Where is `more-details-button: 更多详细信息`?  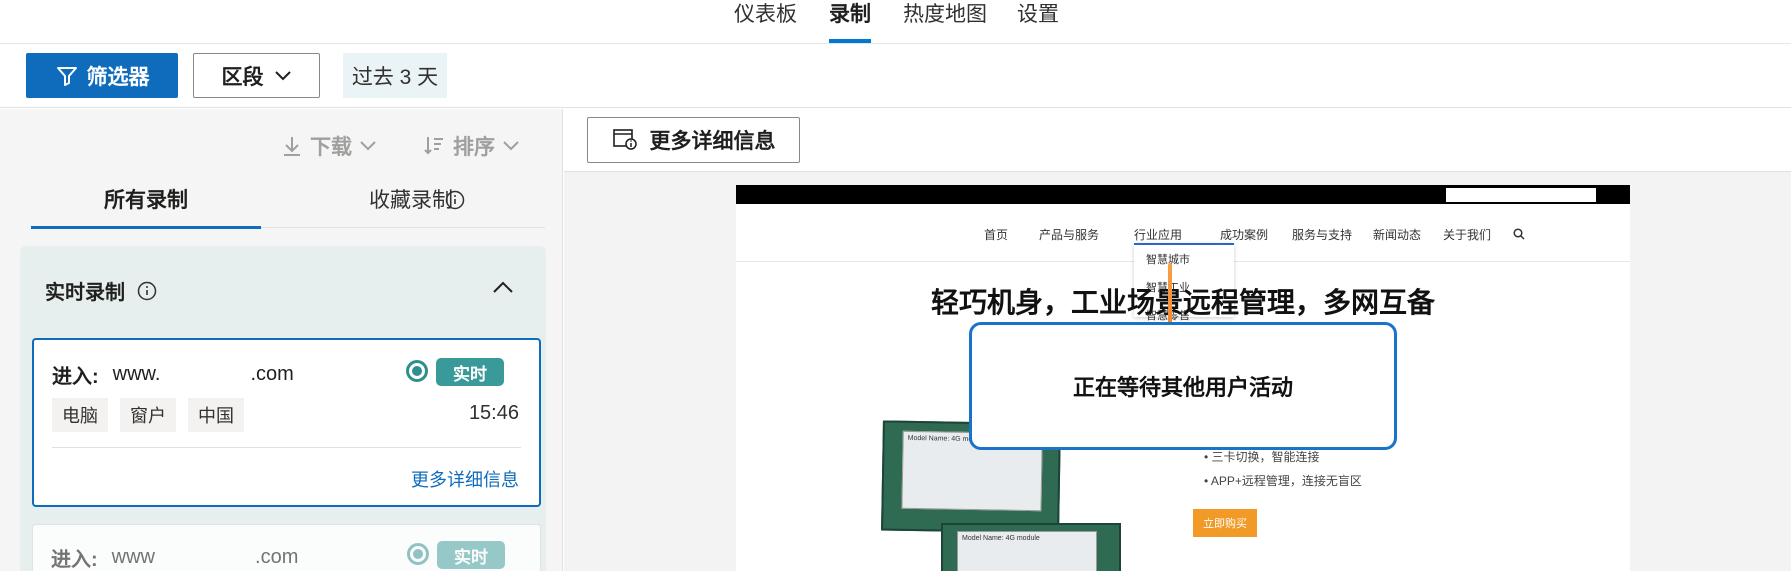
more-details-button: 更多详细信息 is located at coordinates (693, 140).